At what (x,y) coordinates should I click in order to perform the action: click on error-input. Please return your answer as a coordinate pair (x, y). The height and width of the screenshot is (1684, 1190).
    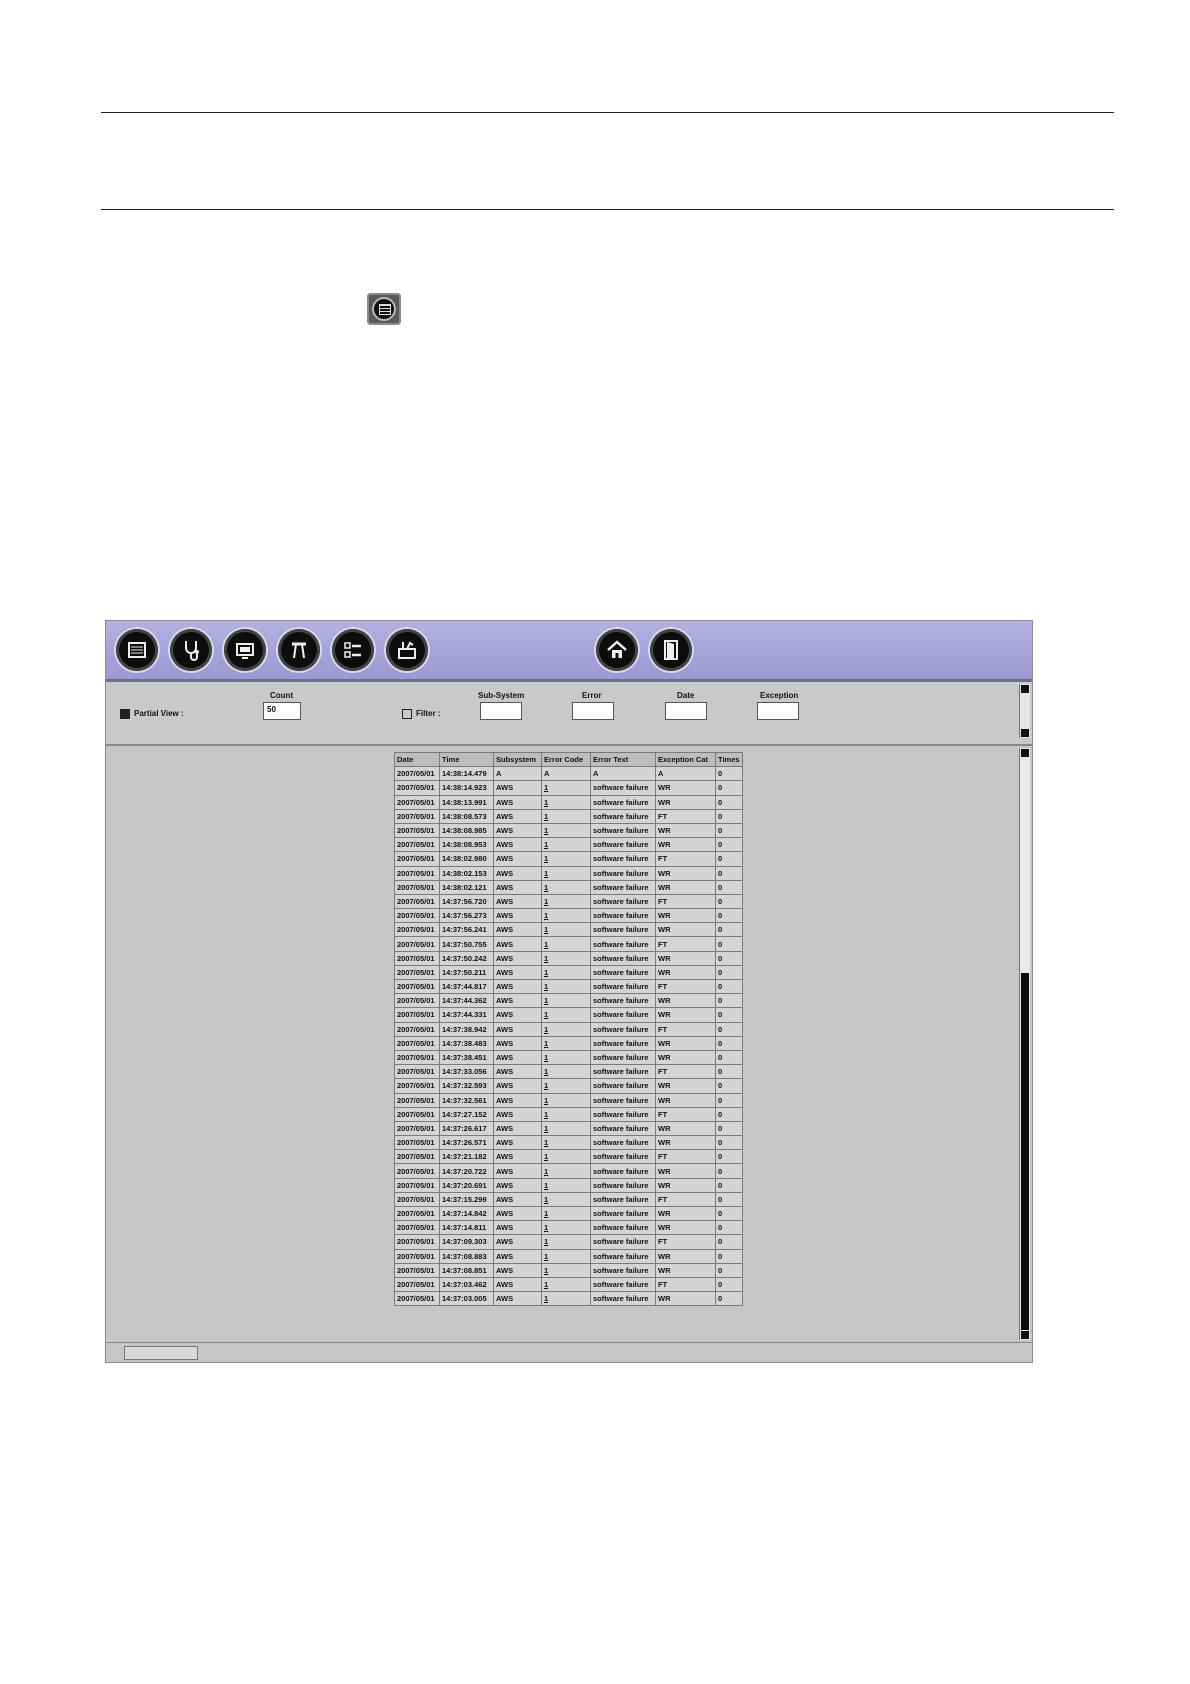
    Looking at the image, I should click on (593, 711).